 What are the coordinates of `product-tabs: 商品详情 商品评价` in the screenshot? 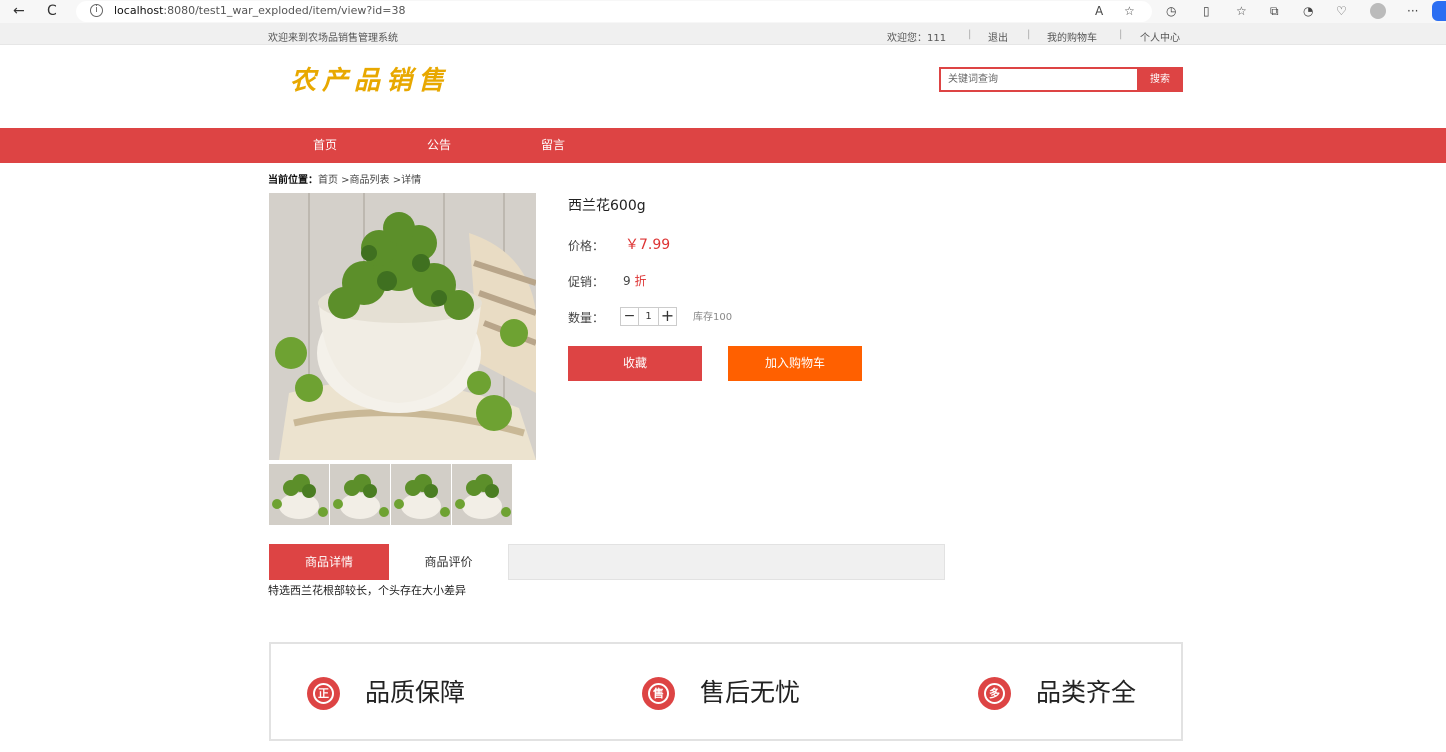 It's located at (607, 562).